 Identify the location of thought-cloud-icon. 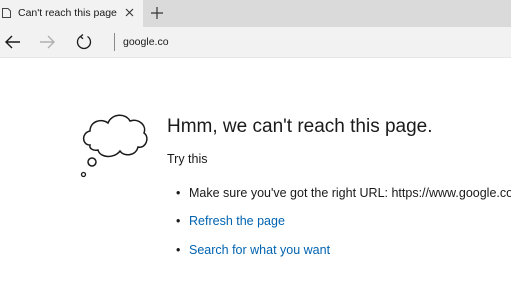
(114, 146).